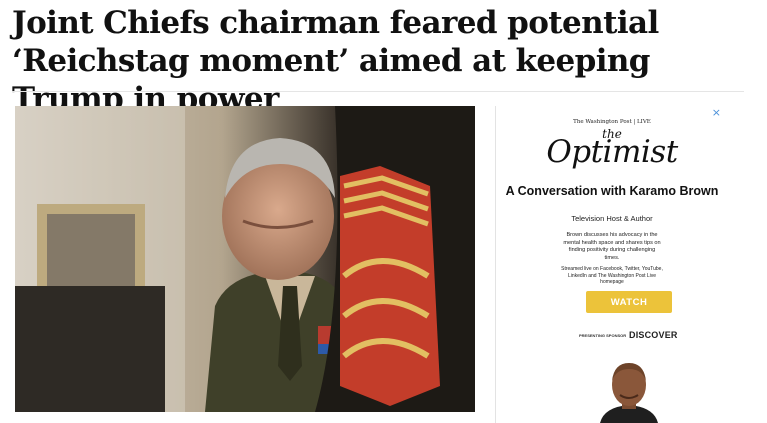 The image size is (767, 423). Describe the element at coordinates (612, 218) in the screenshot. I see `ad-guest-role: Television Host & Author` at that location.